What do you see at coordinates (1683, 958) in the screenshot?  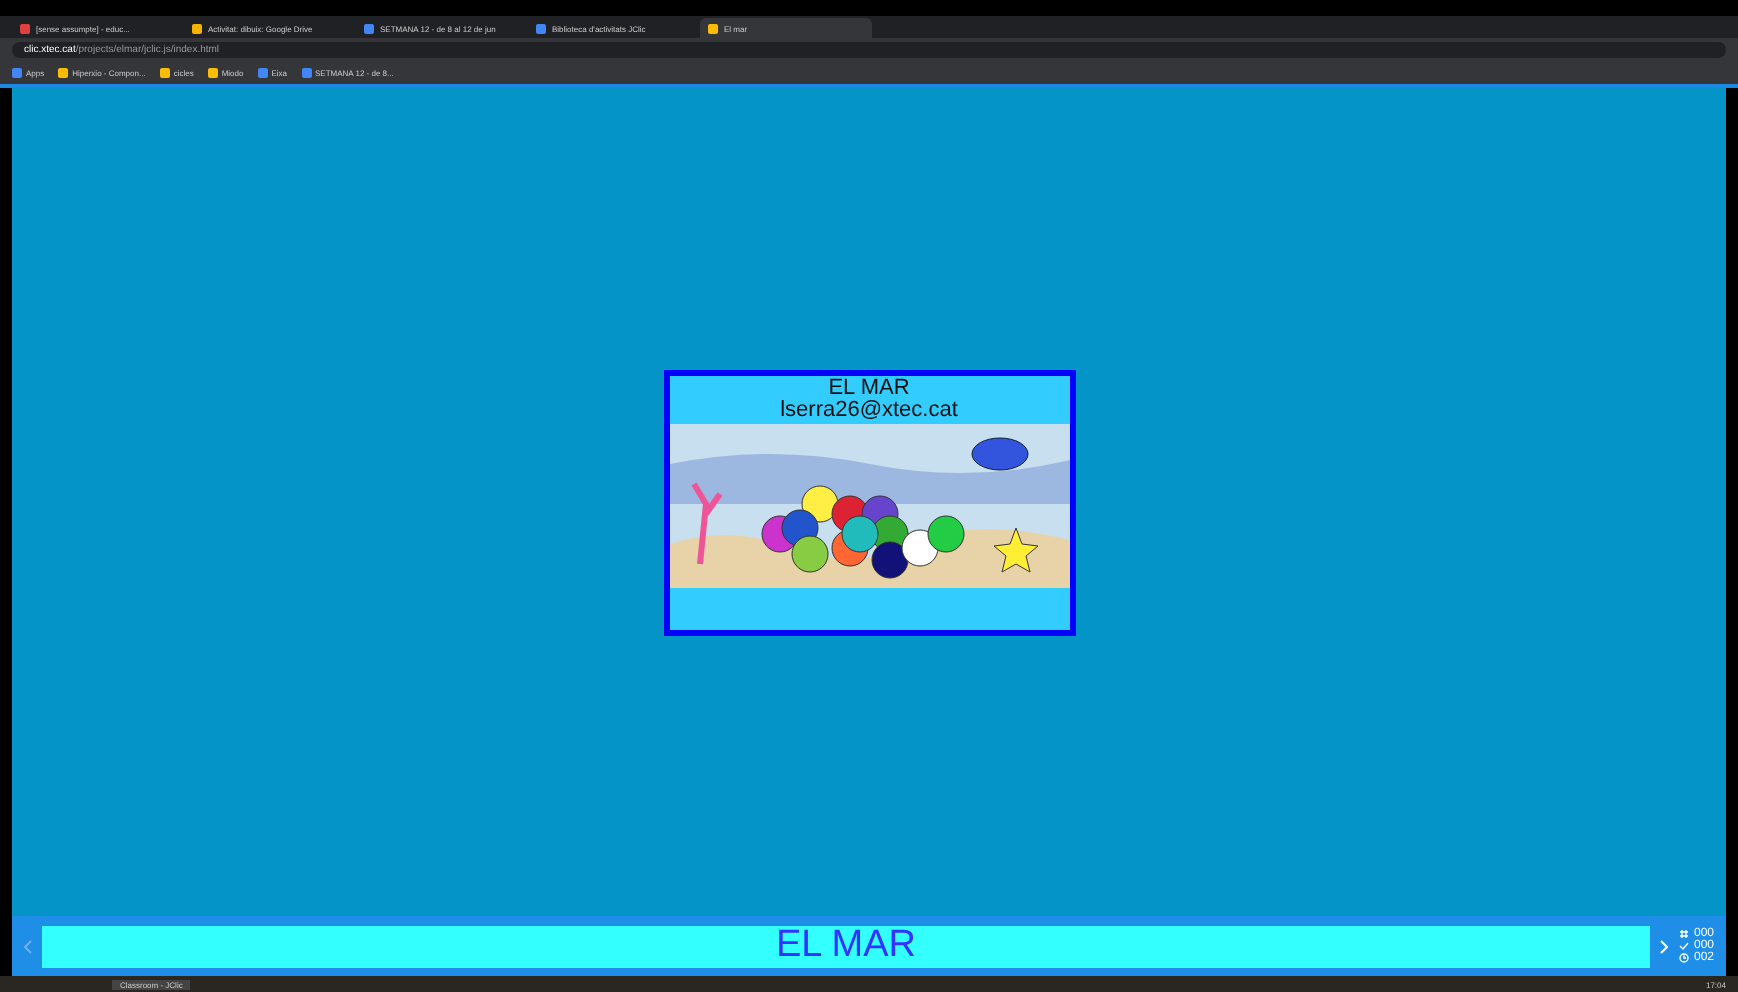 I see `clock-icon` at bounding box center [1683, 958].